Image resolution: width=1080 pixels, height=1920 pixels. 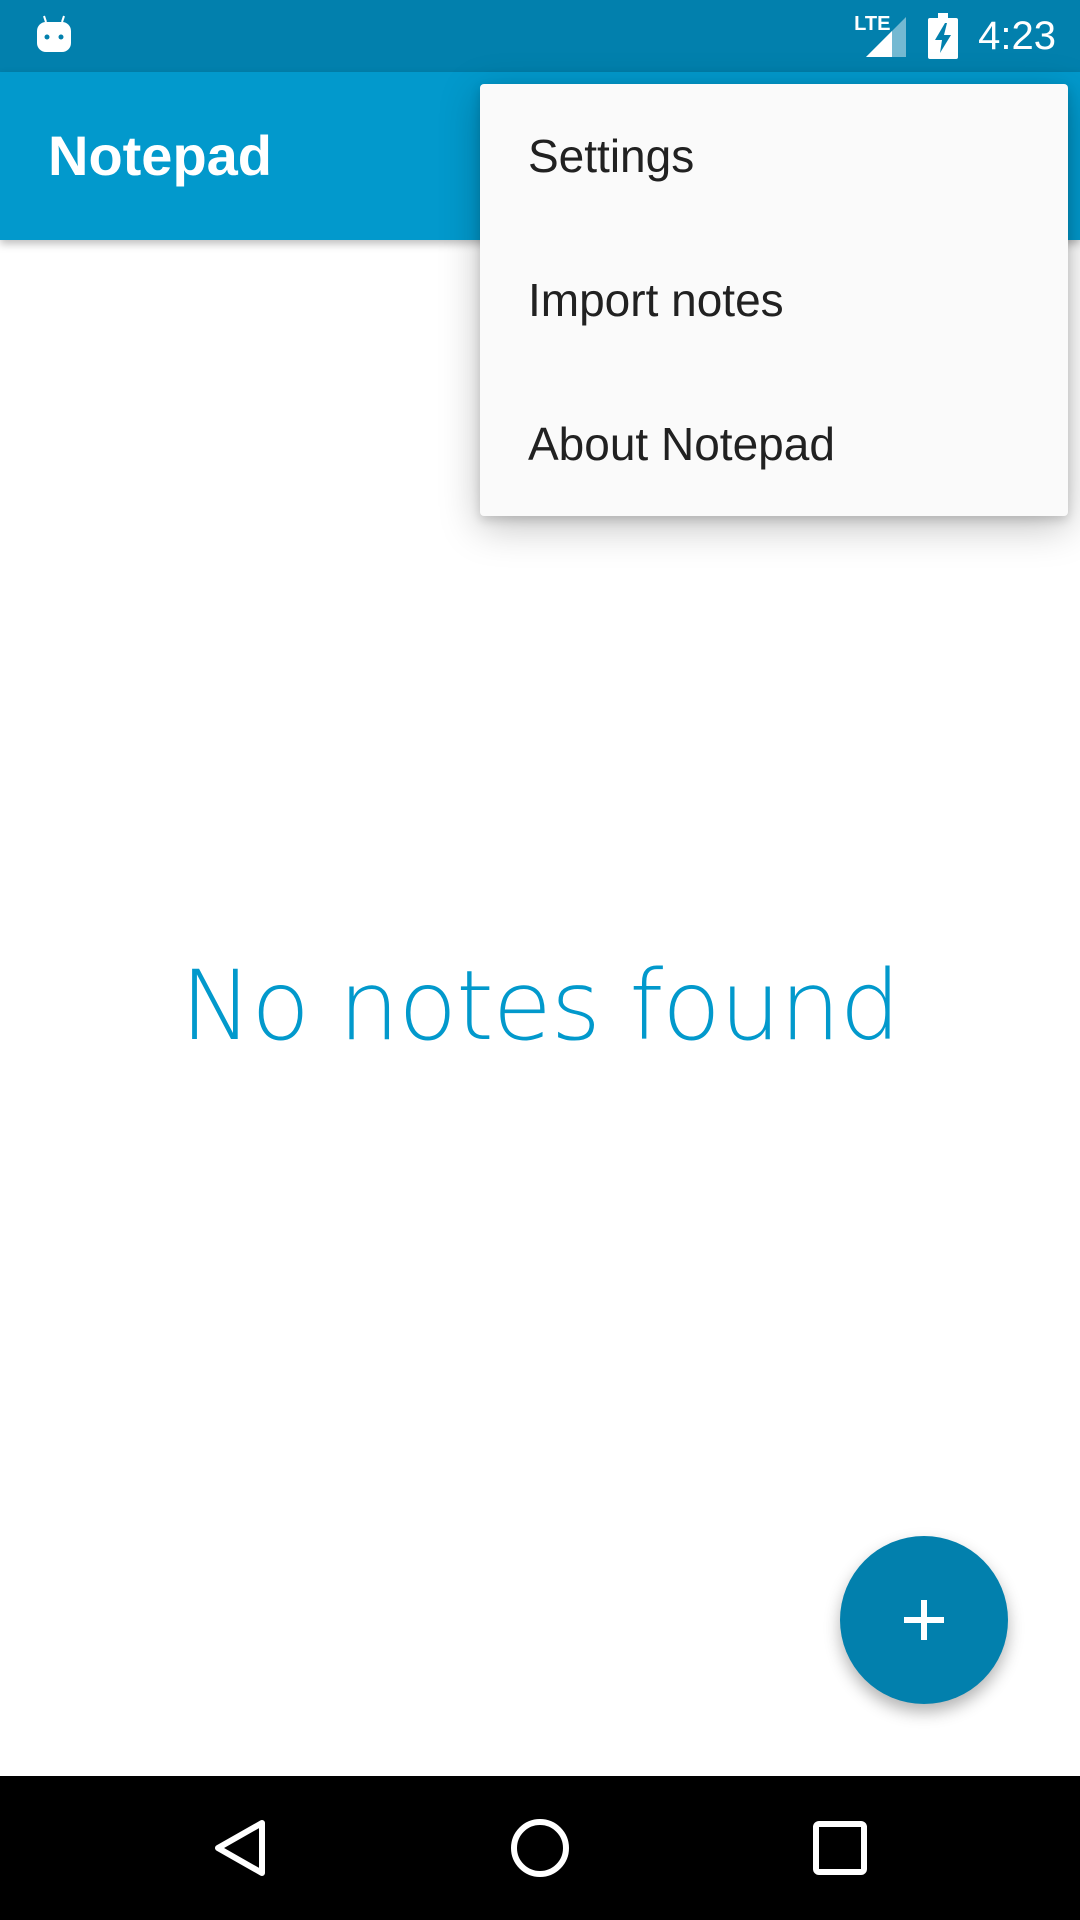 What do you see at coordinates (160, 155) in the screenshot?
I see `app-title: Notepad` at bounding box center [160, 155].